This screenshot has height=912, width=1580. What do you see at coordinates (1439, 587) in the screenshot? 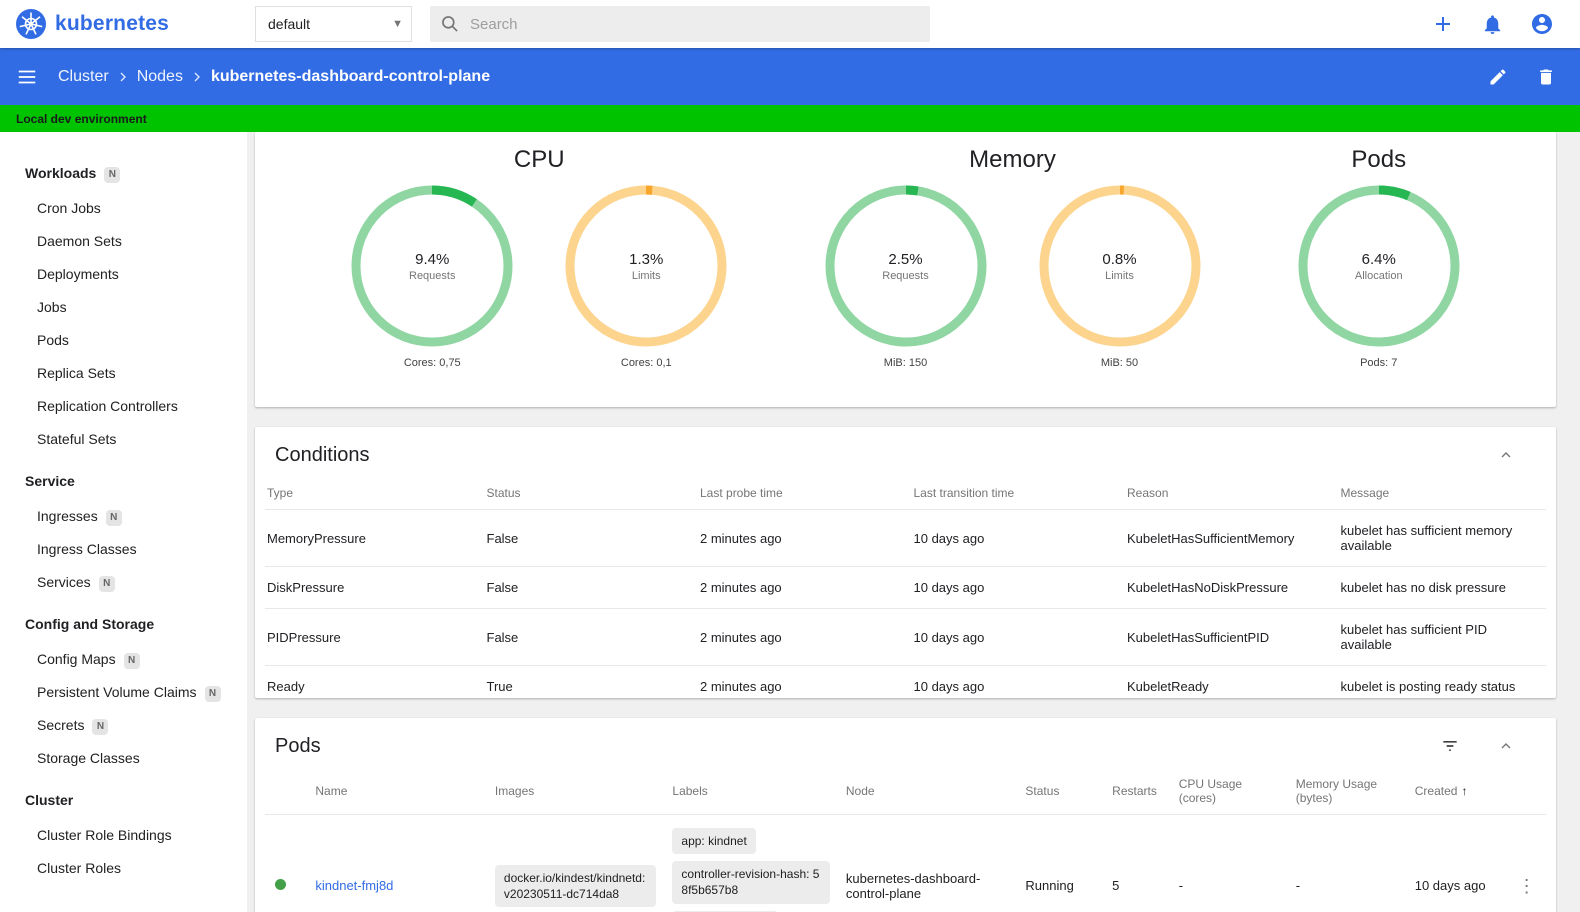
I see `cell-message: kubelet has no disk pressure` at bounding box center [1439, 587].